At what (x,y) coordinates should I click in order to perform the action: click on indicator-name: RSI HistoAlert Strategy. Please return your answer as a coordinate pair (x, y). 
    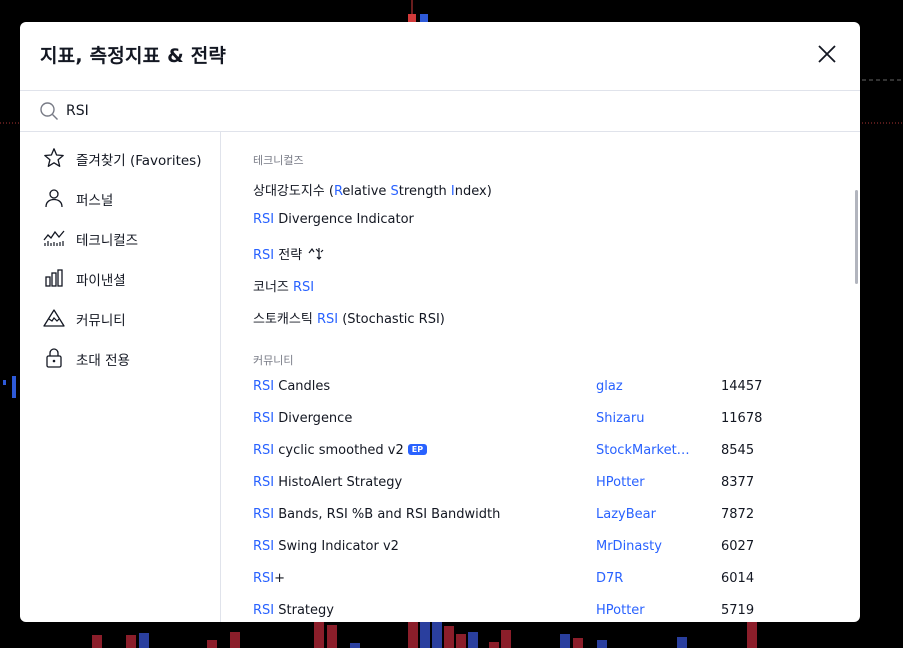
    Looking at the image, I should click on (327, 482).